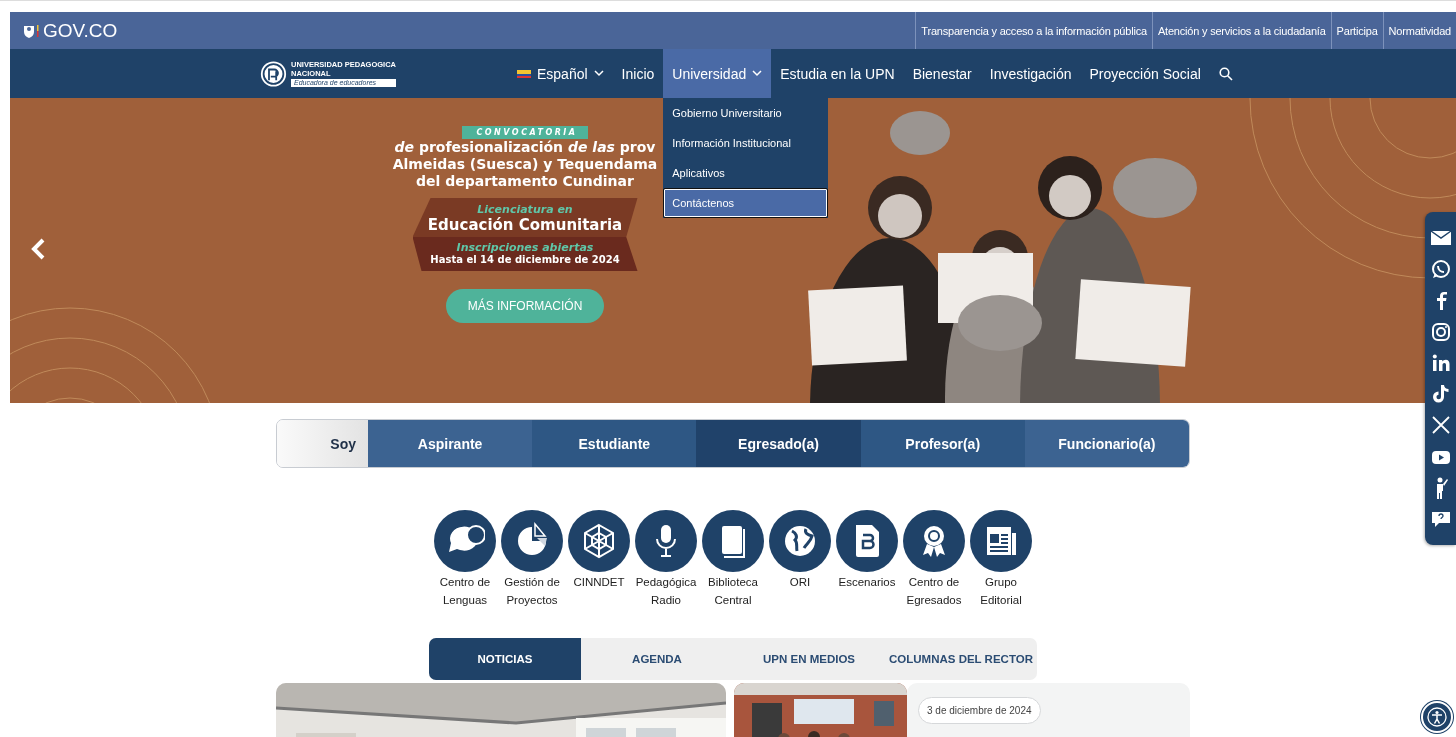  Describe the element at coordinates (1106, 443) in the screenshot. I see `audience-tab: Funcionario(a)` at that location.